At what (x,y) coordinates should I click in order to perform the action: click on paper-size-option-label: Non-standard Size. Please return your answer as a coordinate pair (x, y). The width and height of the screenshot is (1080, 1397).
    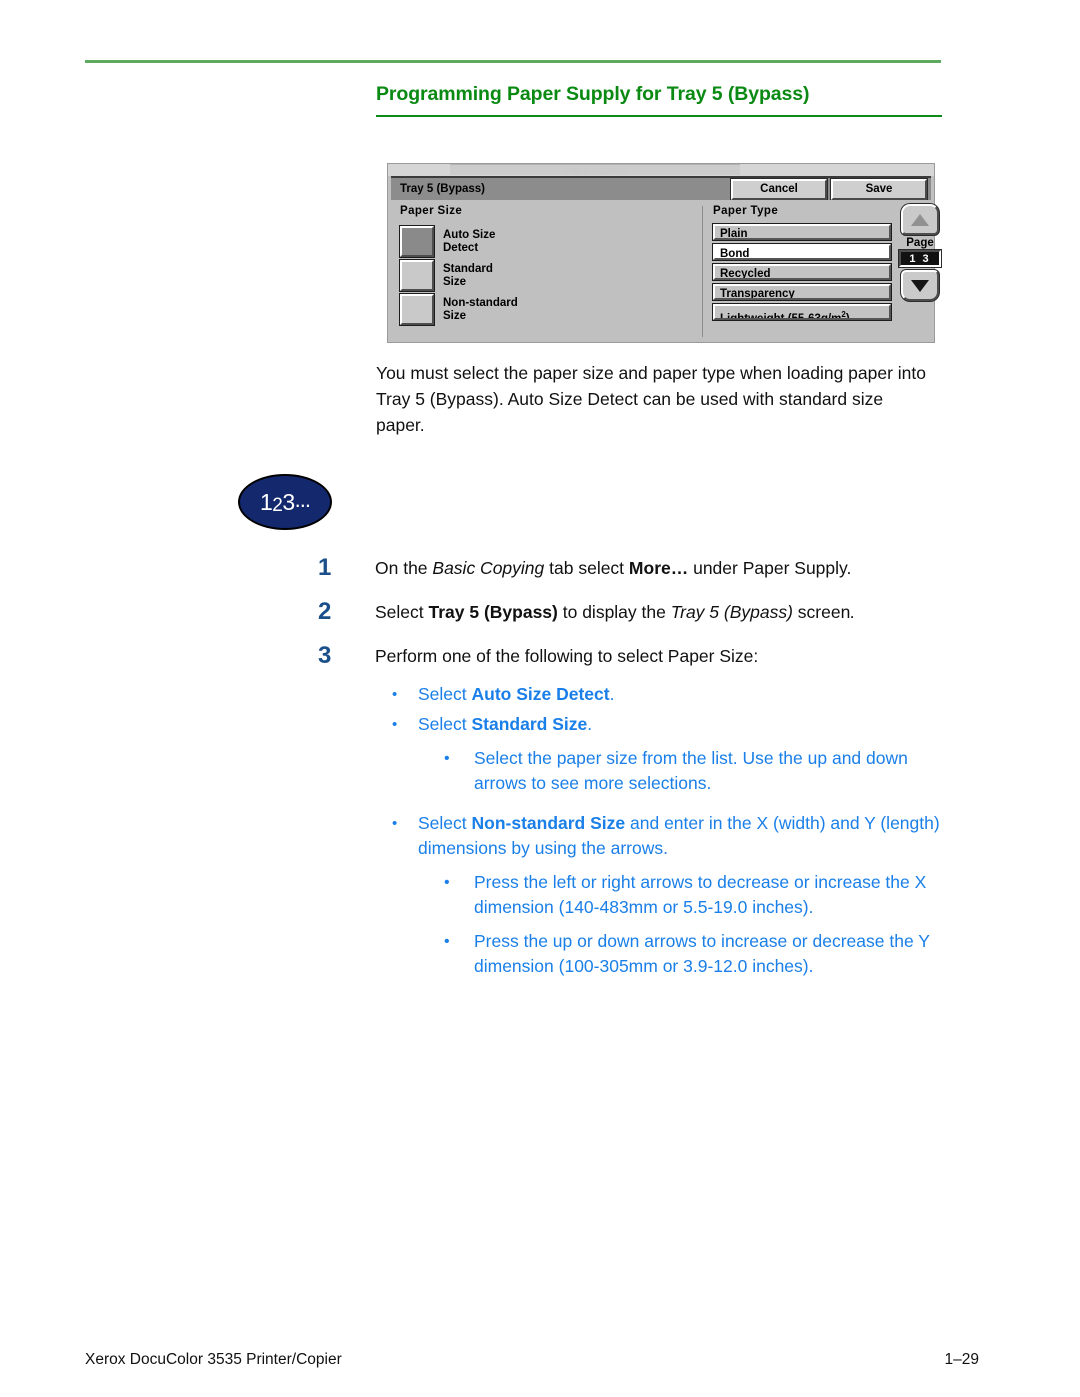
    Looking at the image, I should click on (480, 310).